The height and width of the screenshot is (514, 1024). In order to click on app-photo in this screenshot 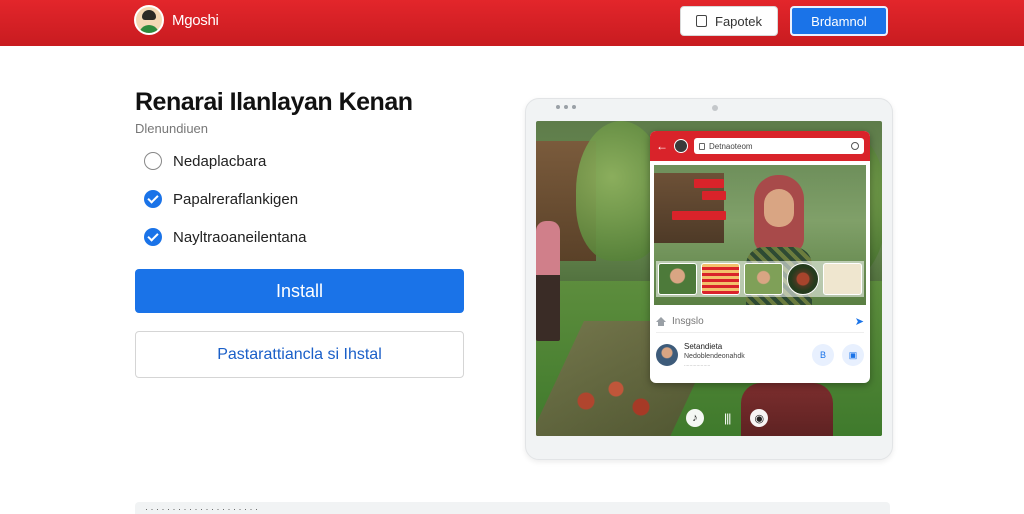, I will do `click(760, 235)`.